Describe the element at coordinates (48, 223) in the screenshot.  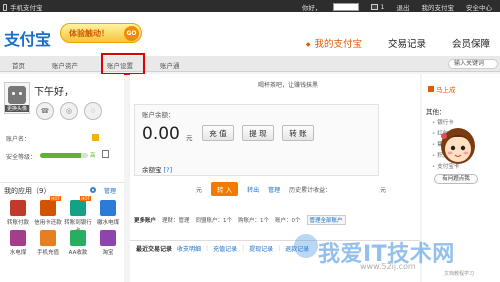
I see `app-label: 信用卡还款` at that location.